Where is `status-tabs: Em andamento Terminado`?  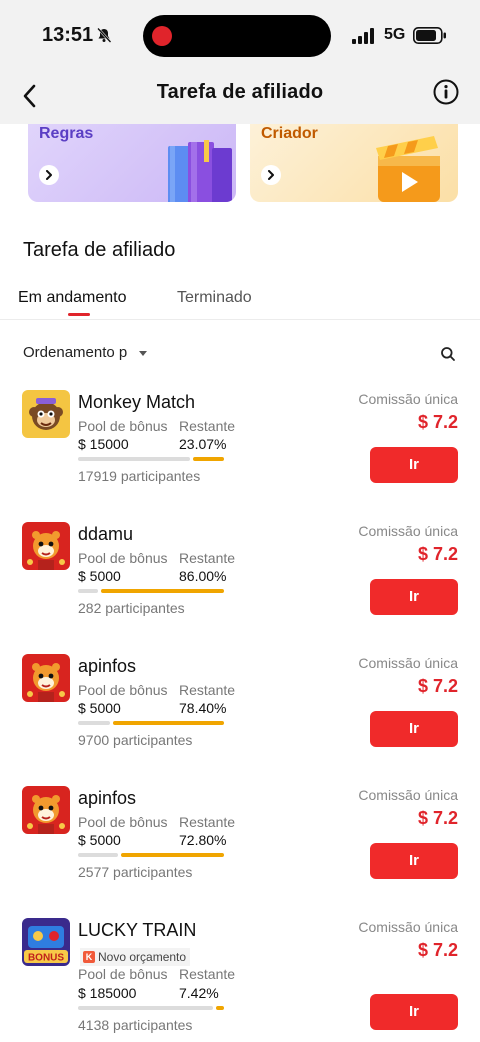 status-tabs: Em andamento Terminado is located at coordinates (240, 303).